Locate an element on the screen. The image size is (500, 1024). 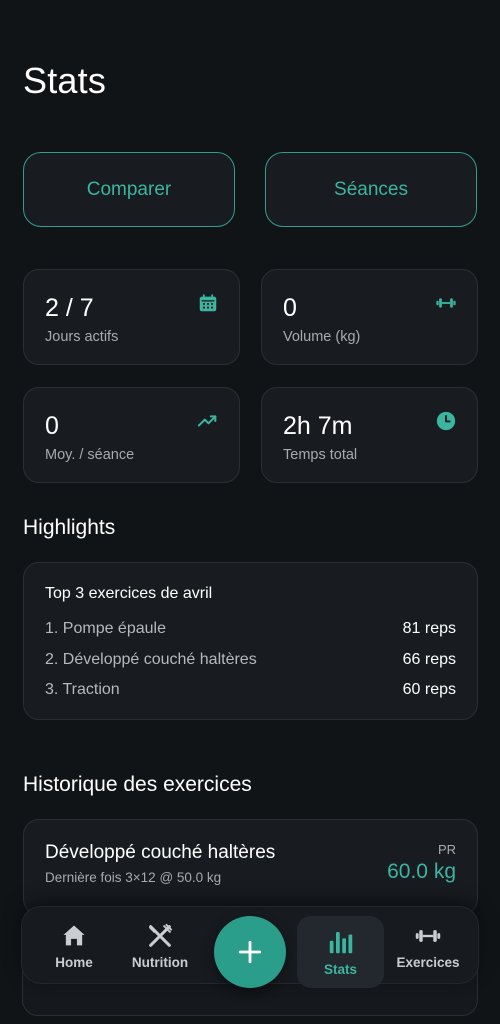
trending-up-icon is located at coordinates (207, 421).